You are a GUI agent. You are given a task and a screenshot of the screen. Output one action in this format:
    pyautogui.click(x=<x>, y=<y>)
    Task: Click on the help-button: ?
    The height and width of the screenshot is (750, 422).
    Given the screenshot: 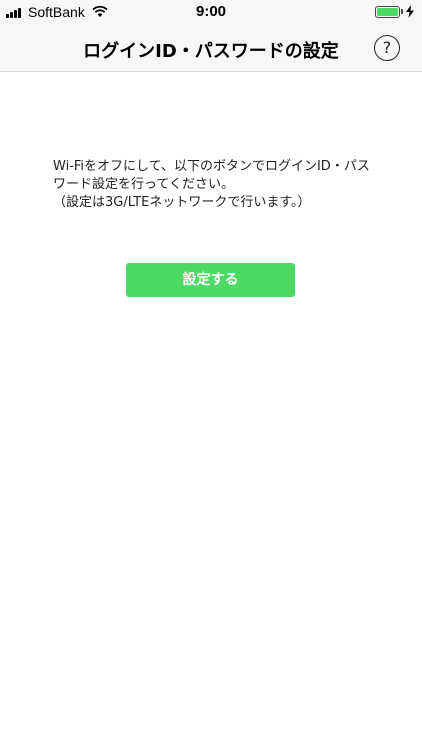 What is the action you would take?
    pyautogui.click(x=387, y=48)
    